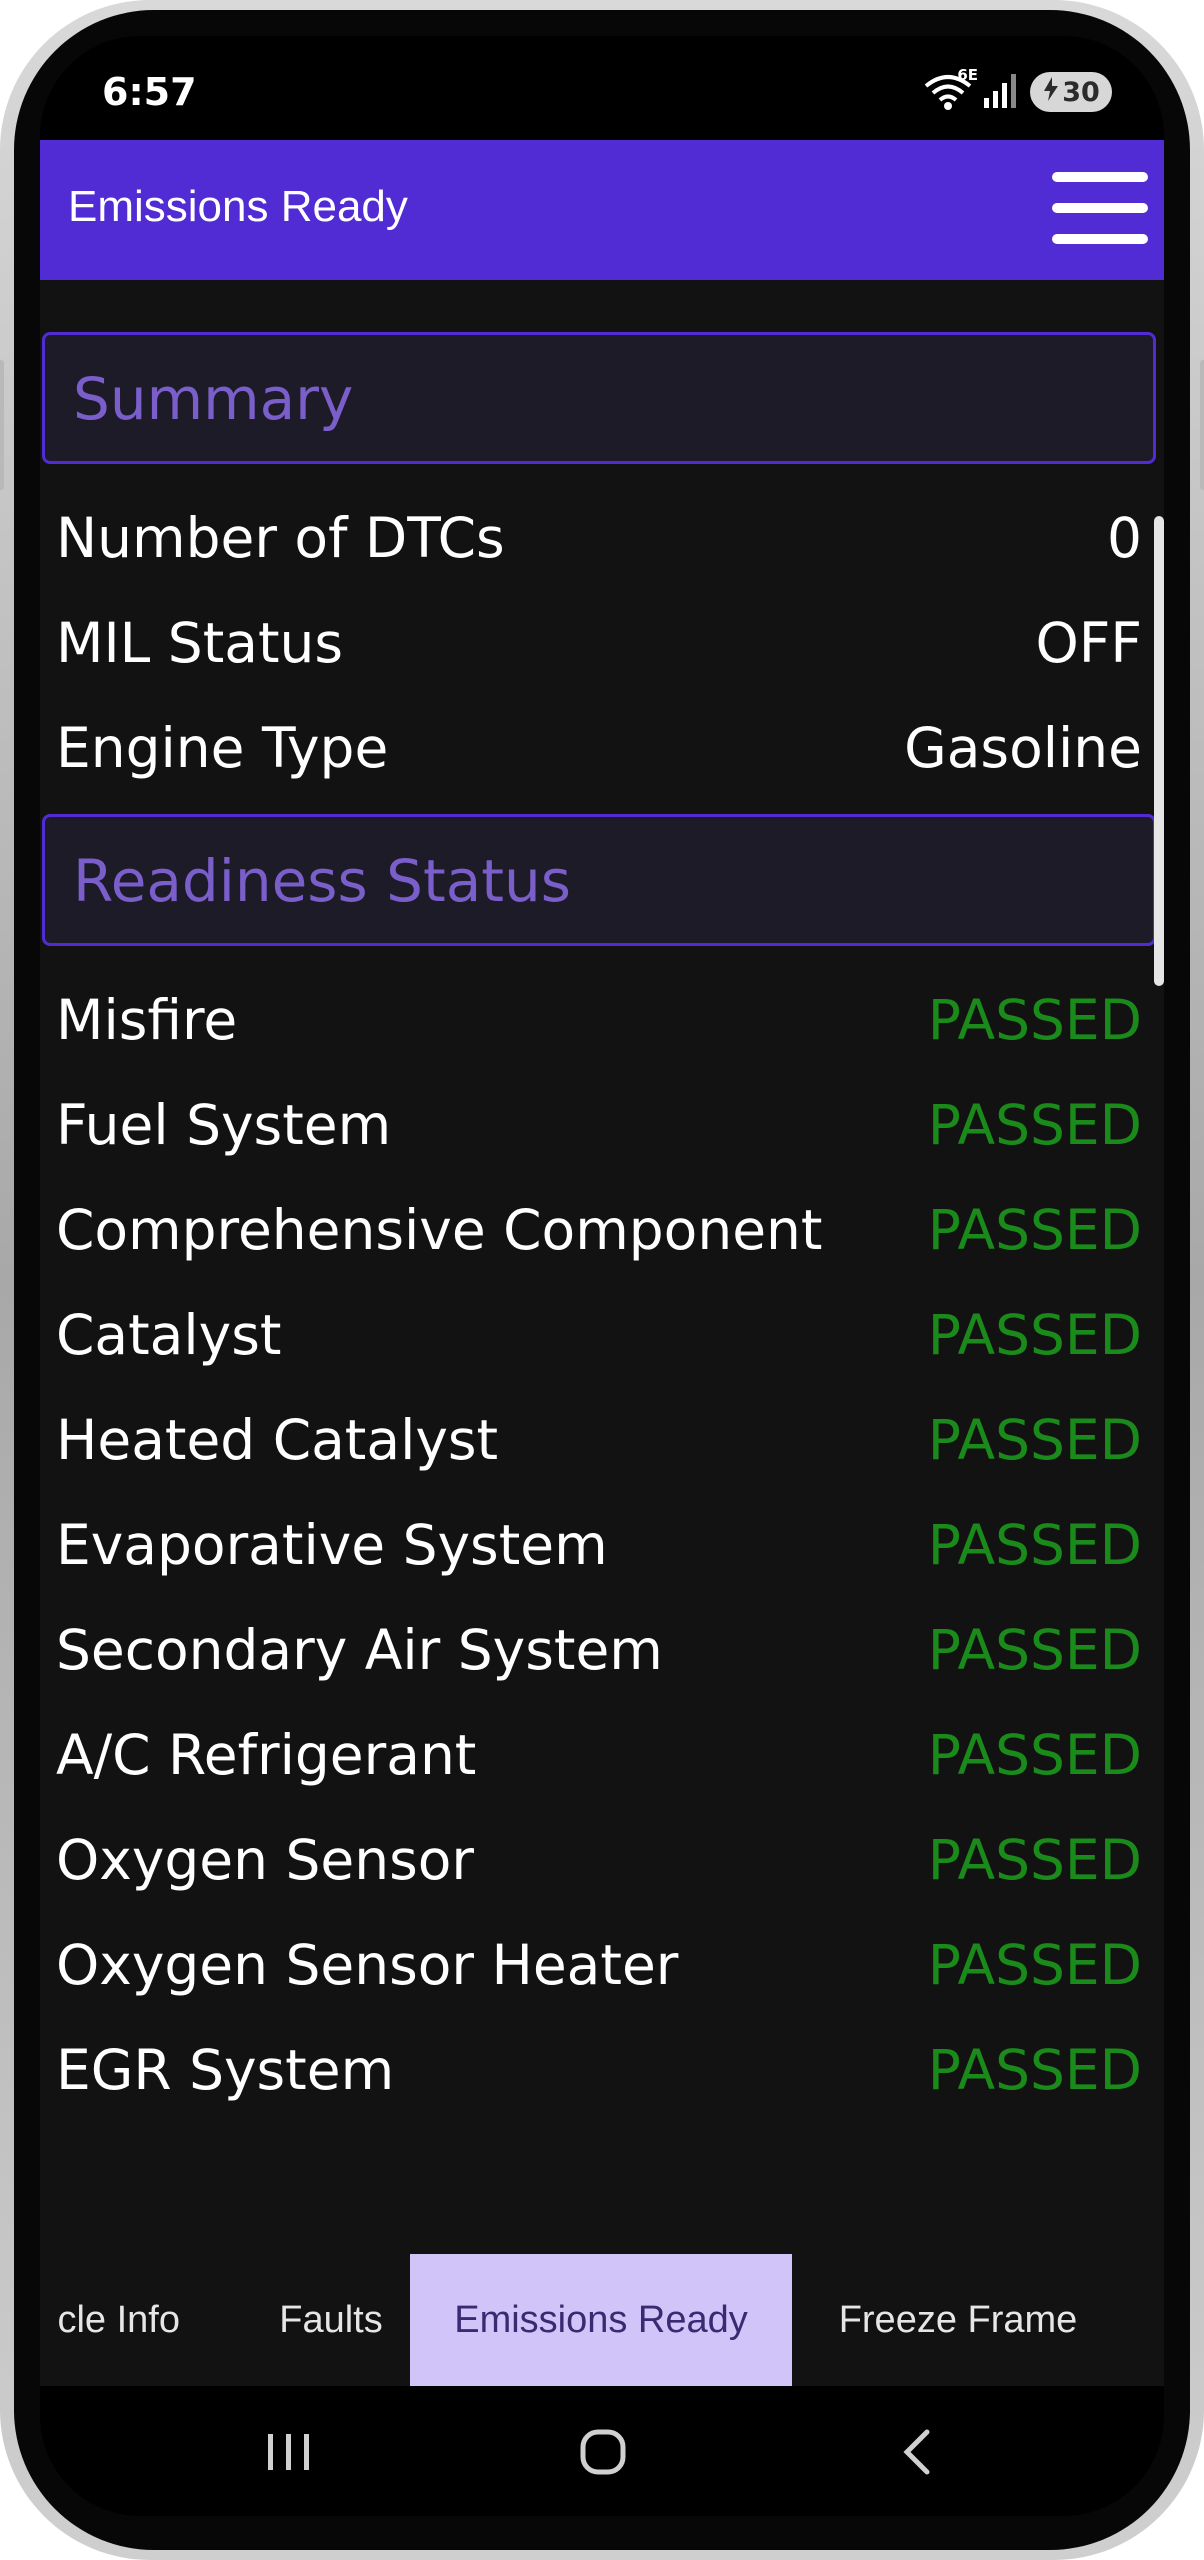 This screenshot has width=1204, height=2560. Describe the element at coordinates (967, 75) in the screenshot. I see `network-type-label: 6E` at that location.